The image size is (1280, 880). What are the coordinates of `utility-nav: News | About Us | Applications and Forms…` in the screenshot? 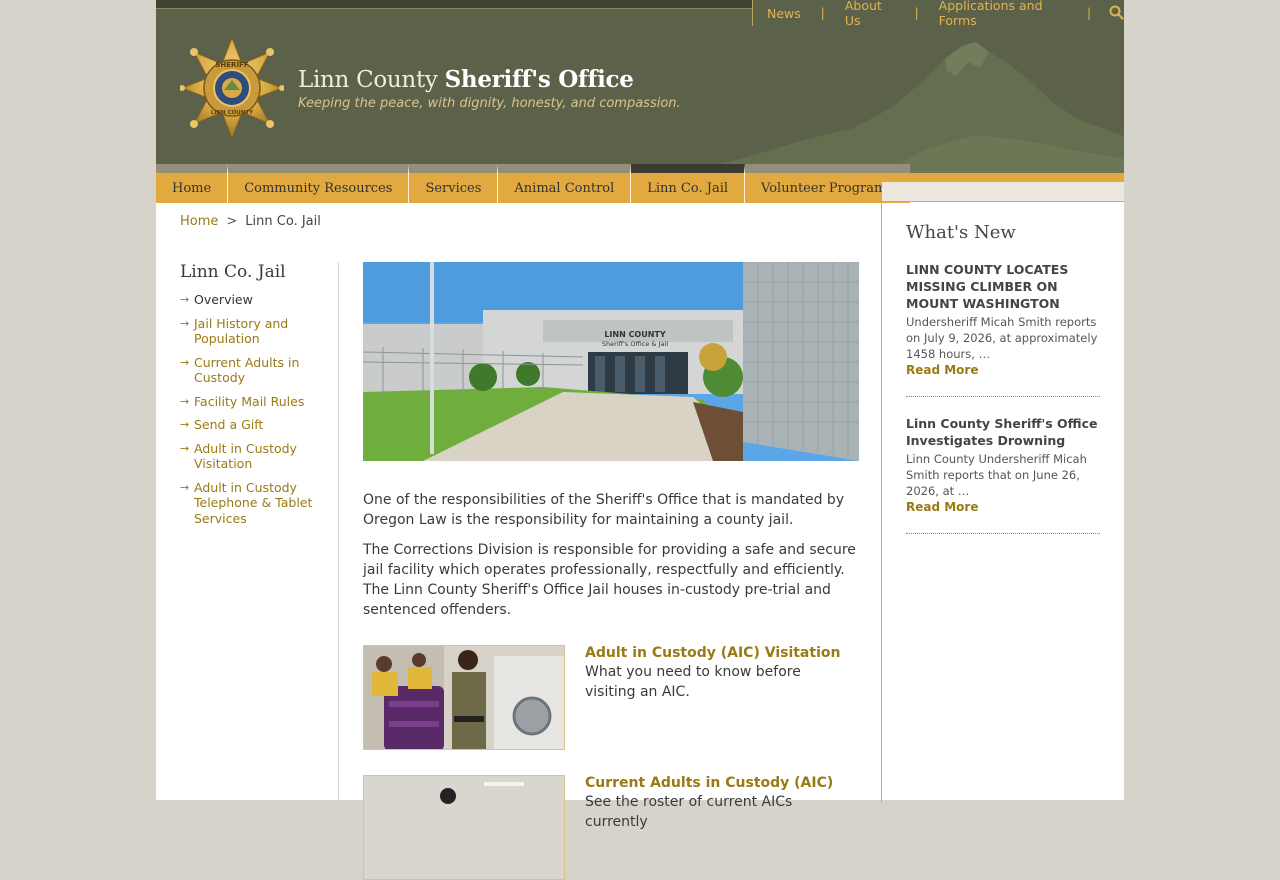 It's located at (938, 14).